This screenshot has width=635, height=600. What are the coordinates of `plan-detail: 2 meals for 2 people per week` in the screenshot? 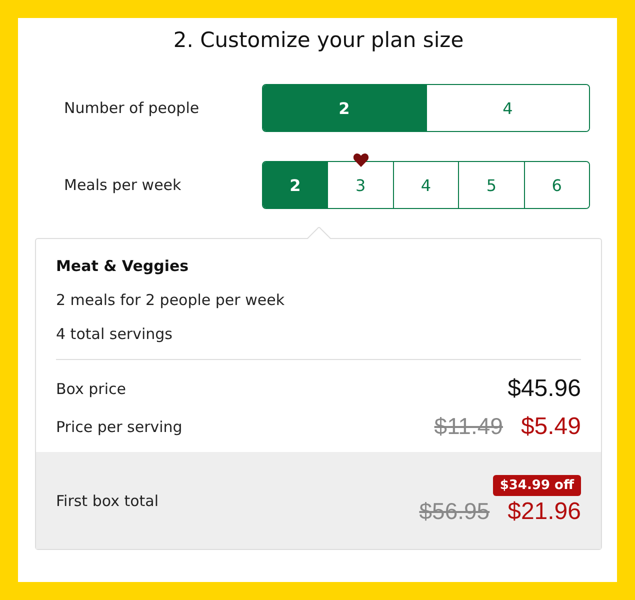 It's located at (171, 300).